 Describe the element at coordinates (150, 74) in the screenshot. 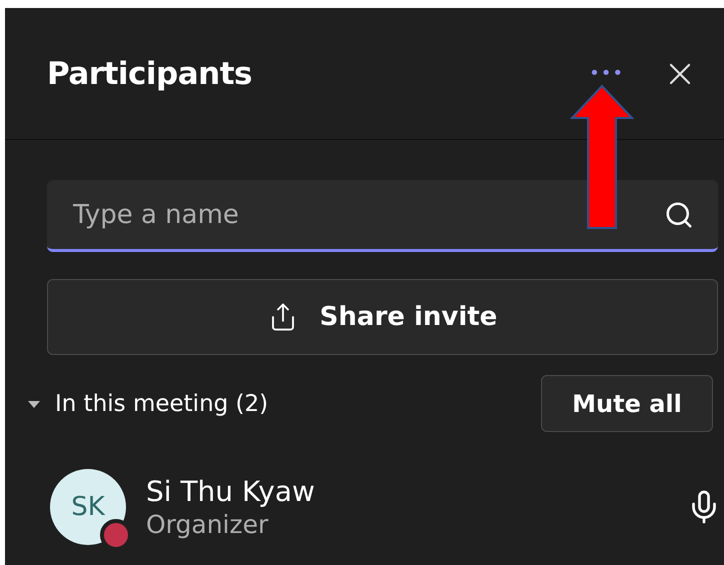

I see `panel-title: Participants` at that location.